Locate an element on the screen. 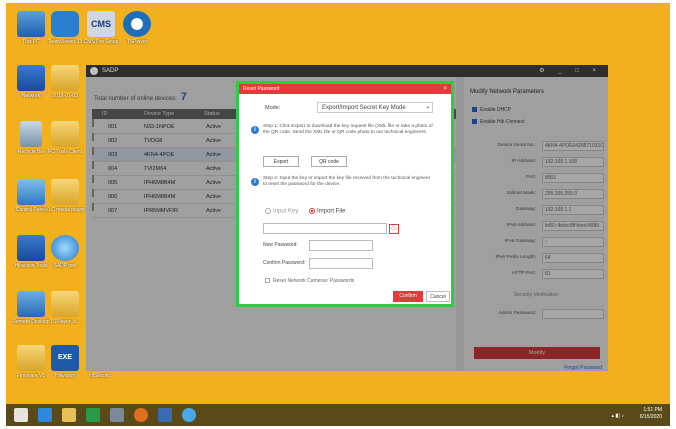 The height and width of the screenshot is (429, 676). clock-date: 6/15/2020 is located at coordinates (650, 417).